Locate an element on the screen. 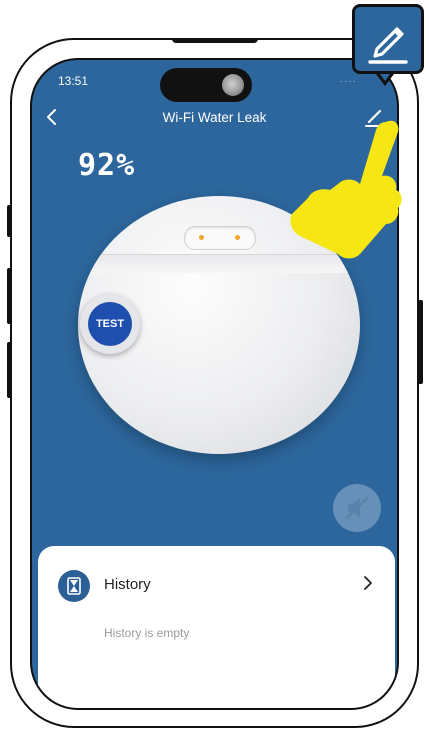  history-label: History is located at coordinates (127, 584).